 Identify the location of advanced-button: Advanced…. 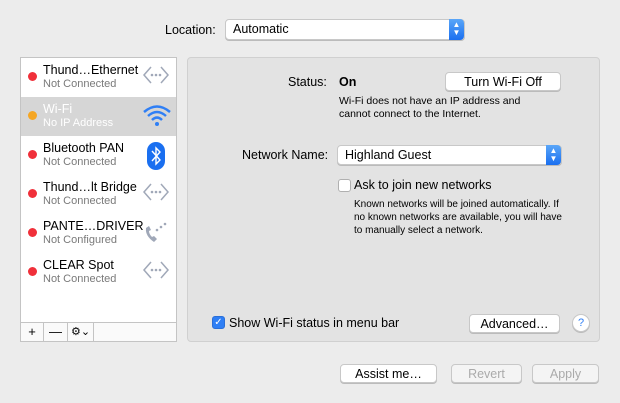
(514, 323).